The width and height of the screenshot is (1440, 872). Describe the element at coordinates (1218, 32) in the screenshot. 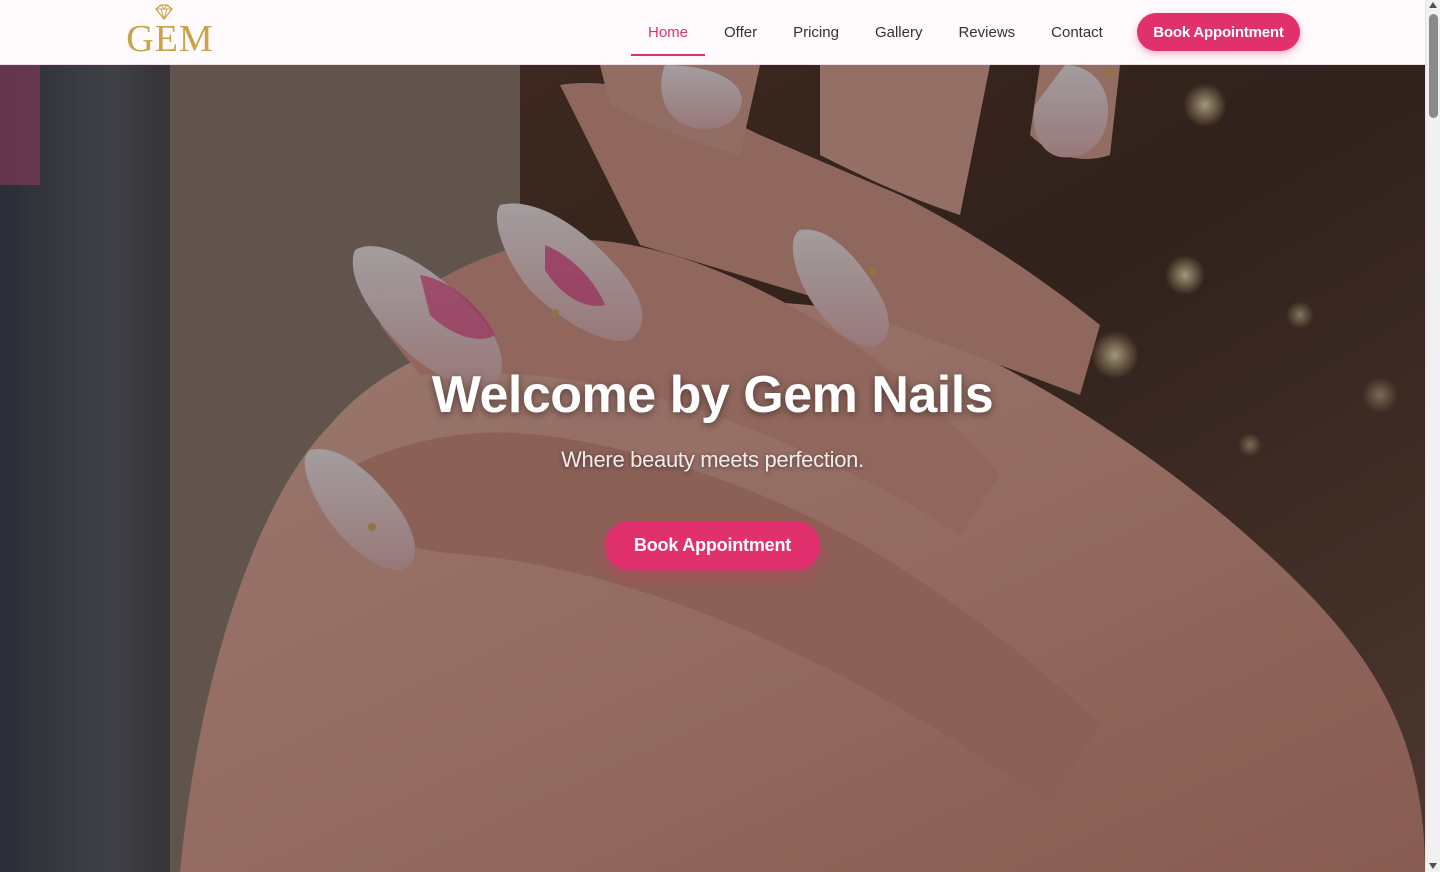

I see `header-book-appointment-button: Book Appointment` at that location.